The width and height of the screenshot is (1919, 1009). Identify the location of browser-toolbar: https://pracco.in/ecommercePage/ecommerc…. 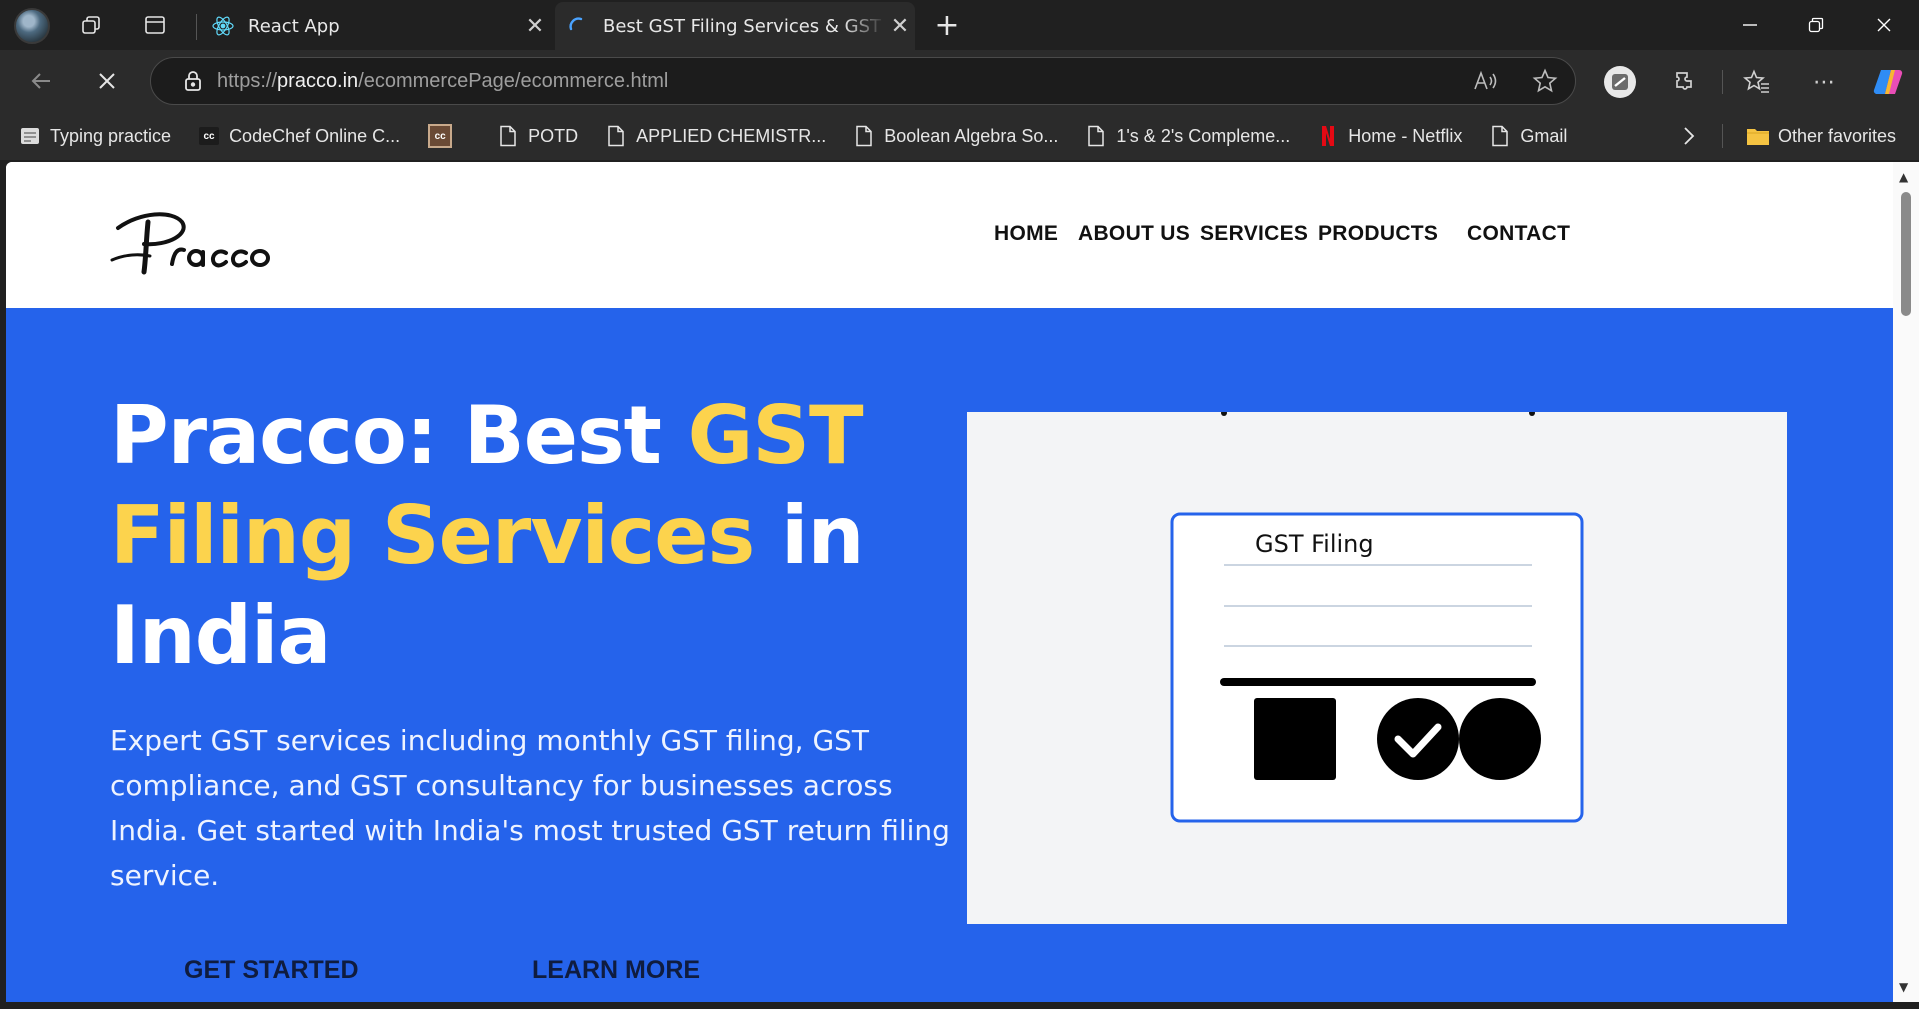
(959, 81).